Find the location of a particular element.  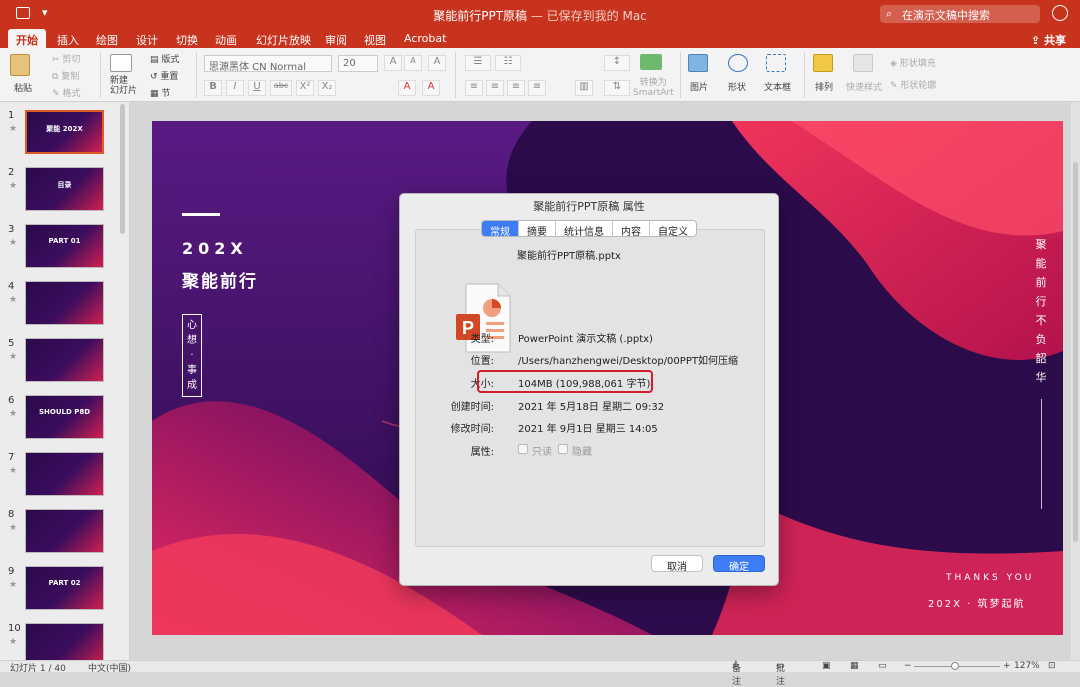

convert-smartart-label: 转换为 SmartArt is located at coordinates (653, 88).